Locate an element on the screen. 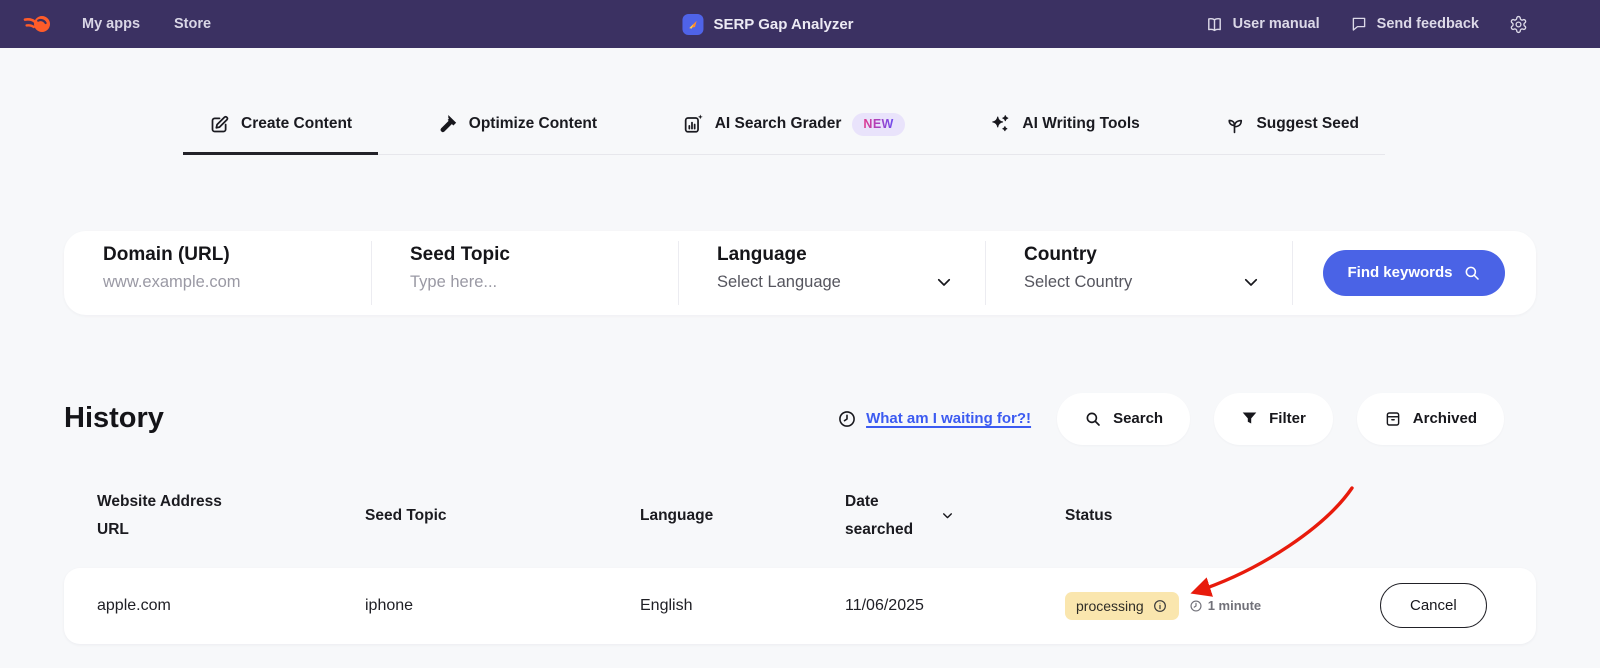 The image size is (1600, 668). filter-button: Filter is located at coordinates (1273, 418).